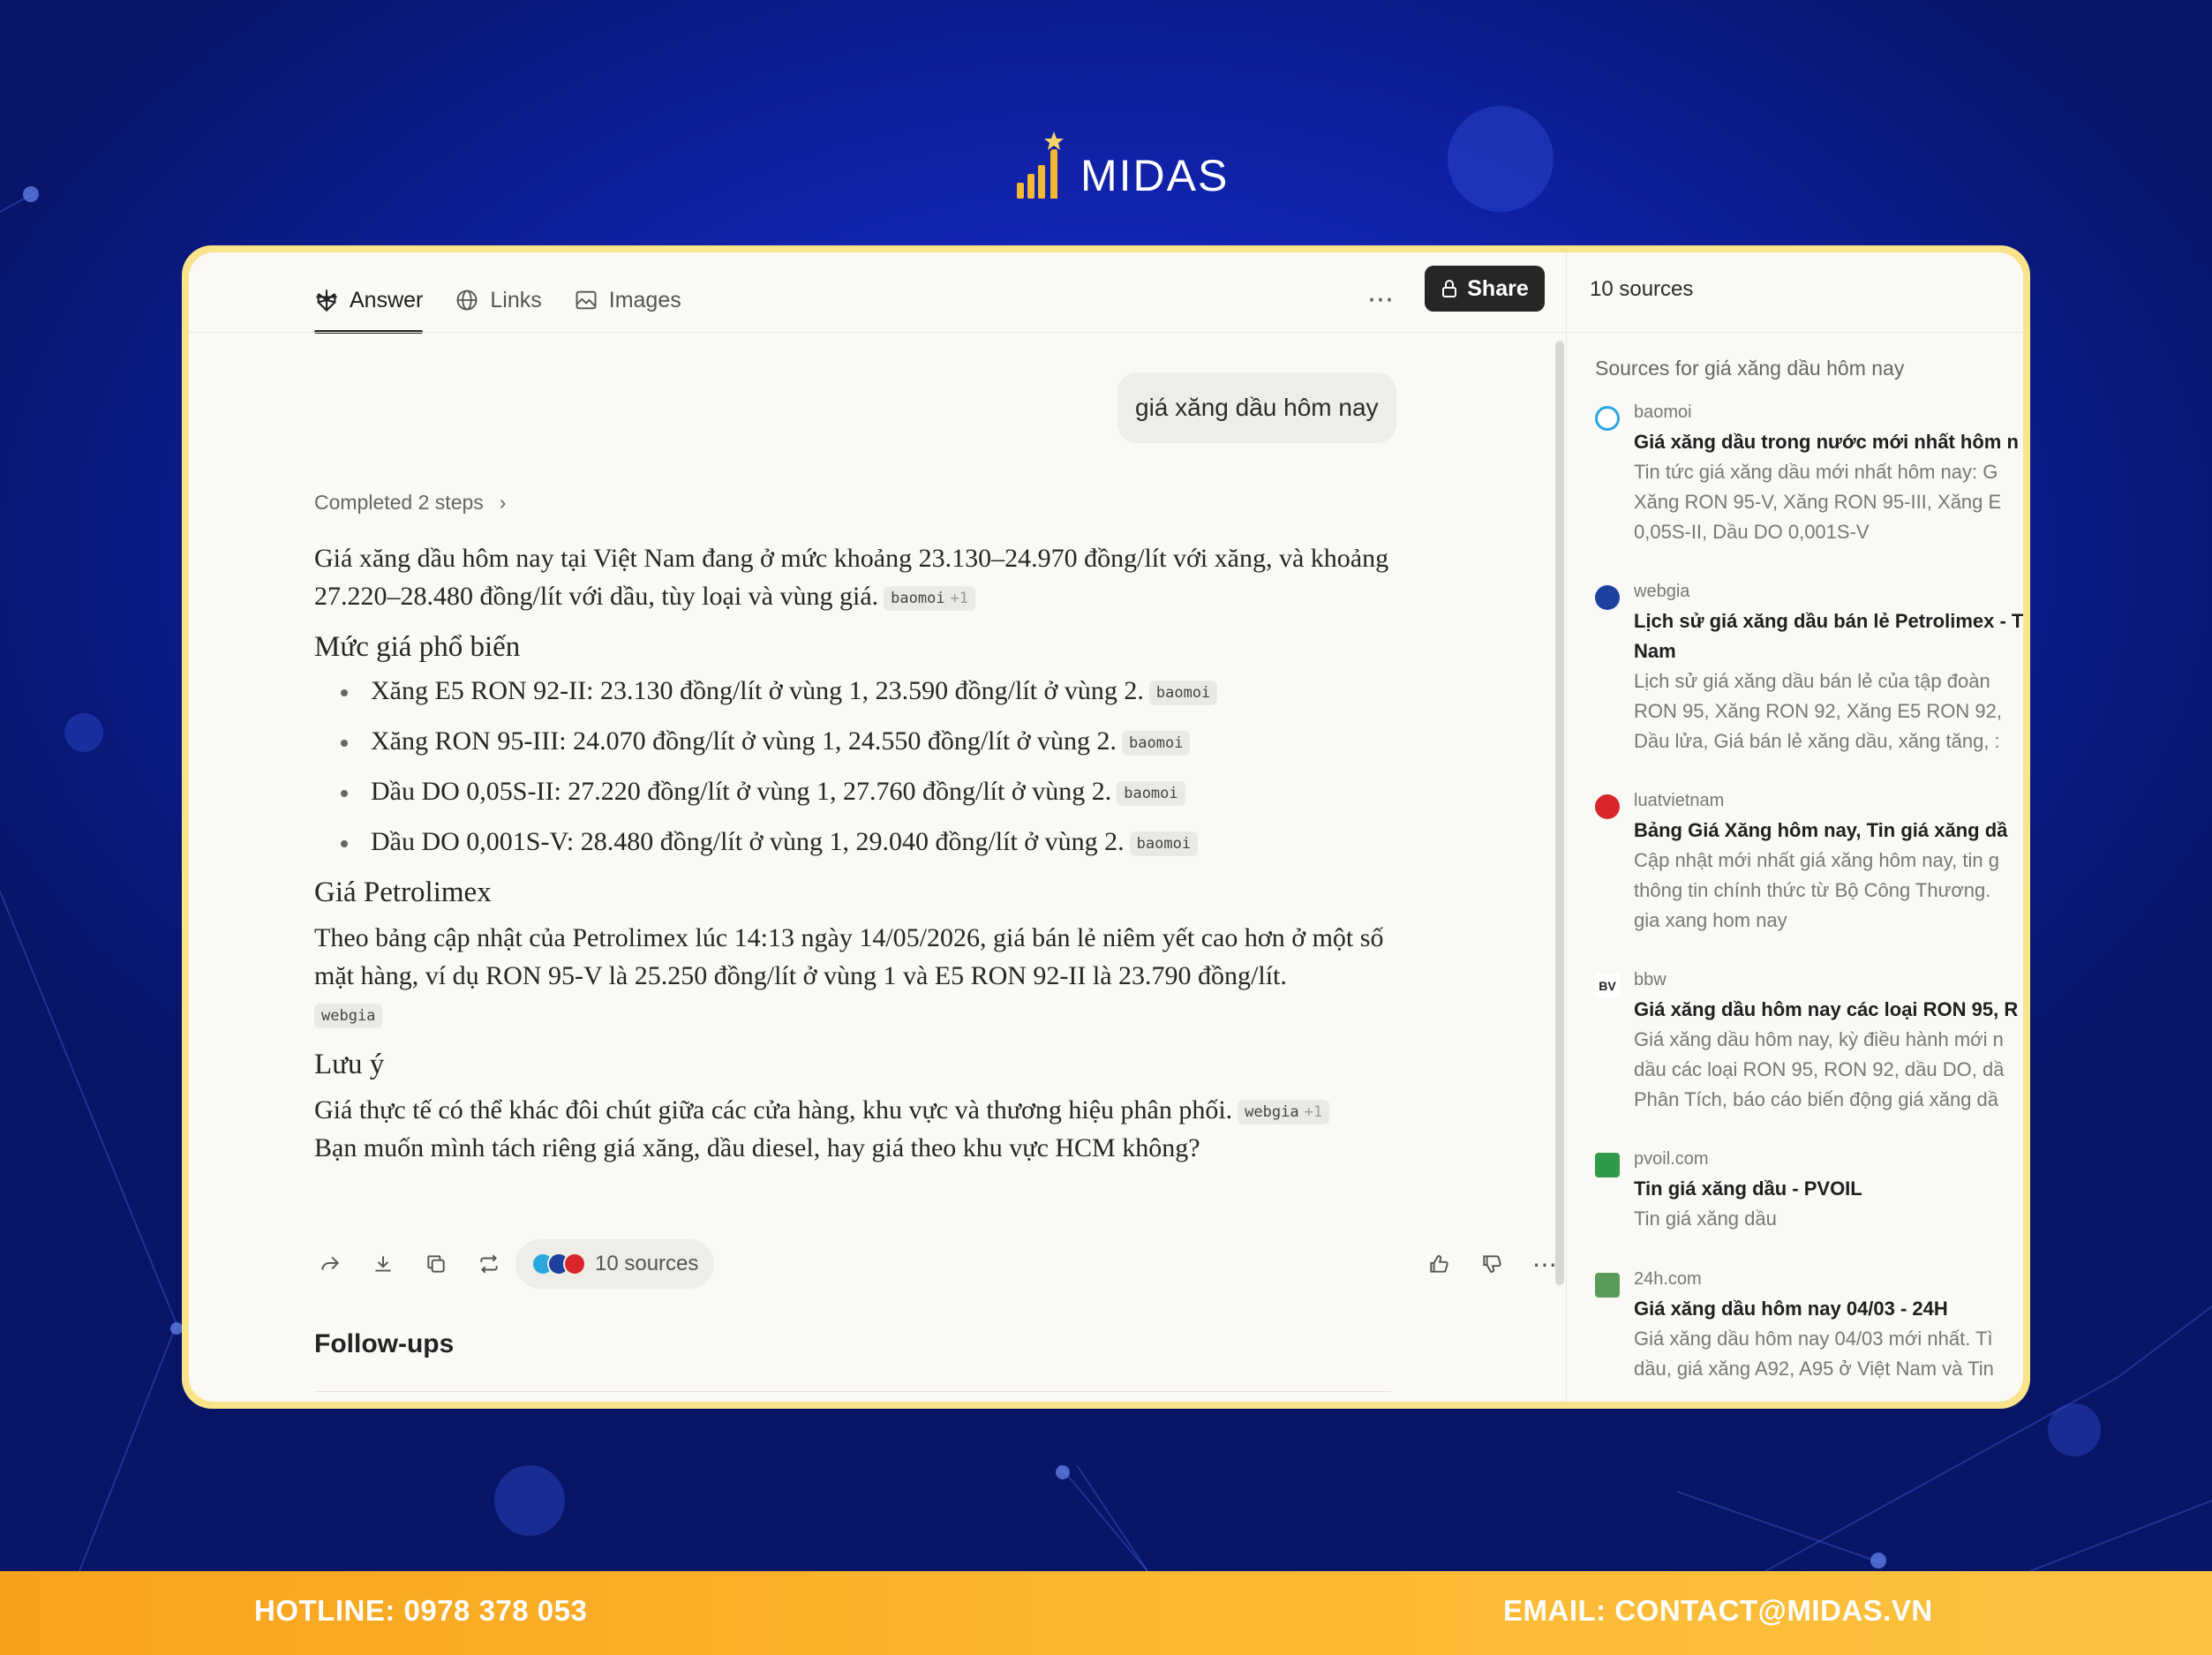 This screenshot has width=2212, height=1655. What do you see at coordinates (627, 300) in the screenshot?
I see `tab-images: Images` at bounding box center [627, 300].